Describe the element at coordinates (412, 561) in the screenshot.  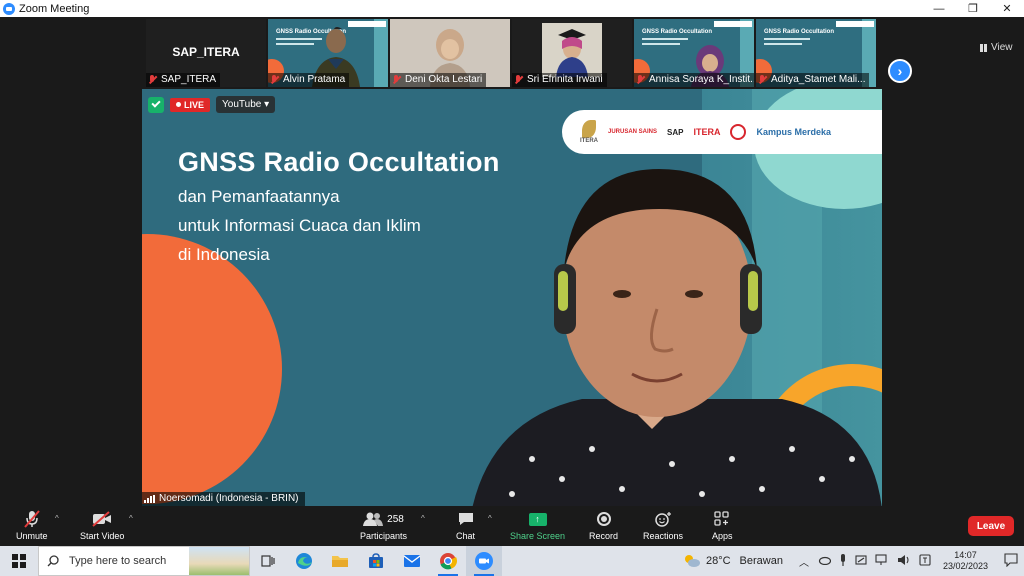
I see `mail-icon` at that location.